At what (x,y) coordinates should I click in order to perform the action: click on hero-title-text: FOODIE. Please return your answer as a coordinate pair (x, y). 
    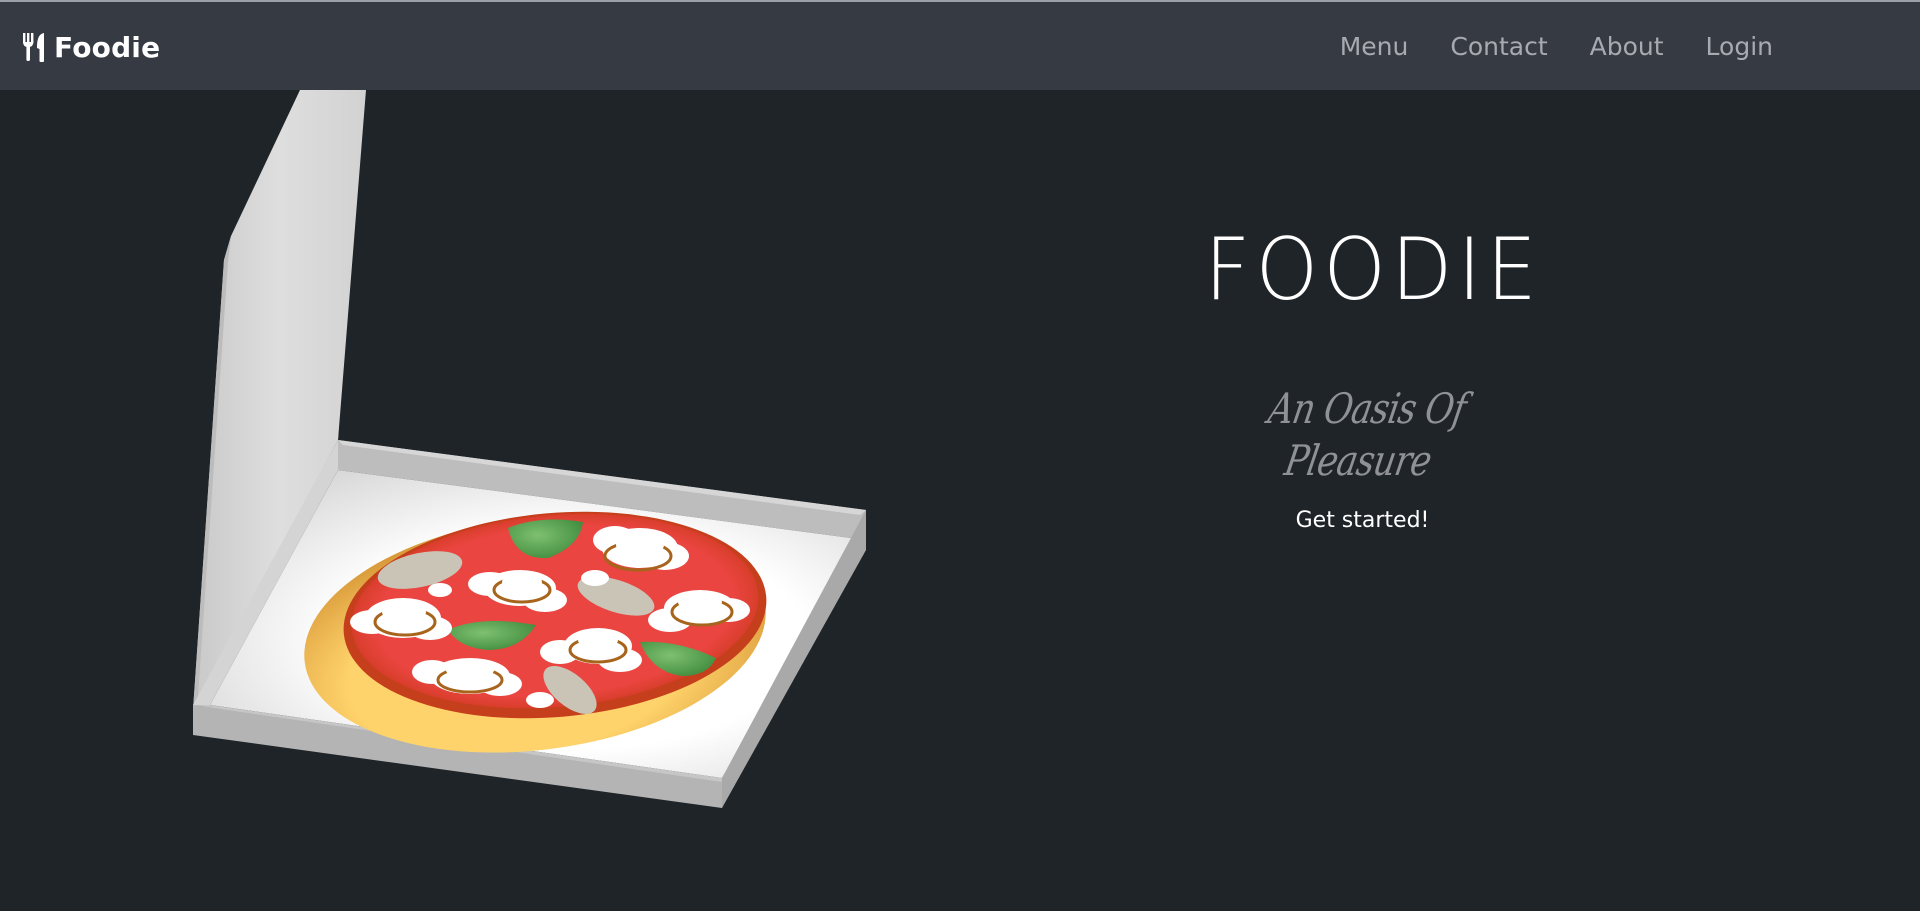
    Looking at the image, I should click on (1373, 270).